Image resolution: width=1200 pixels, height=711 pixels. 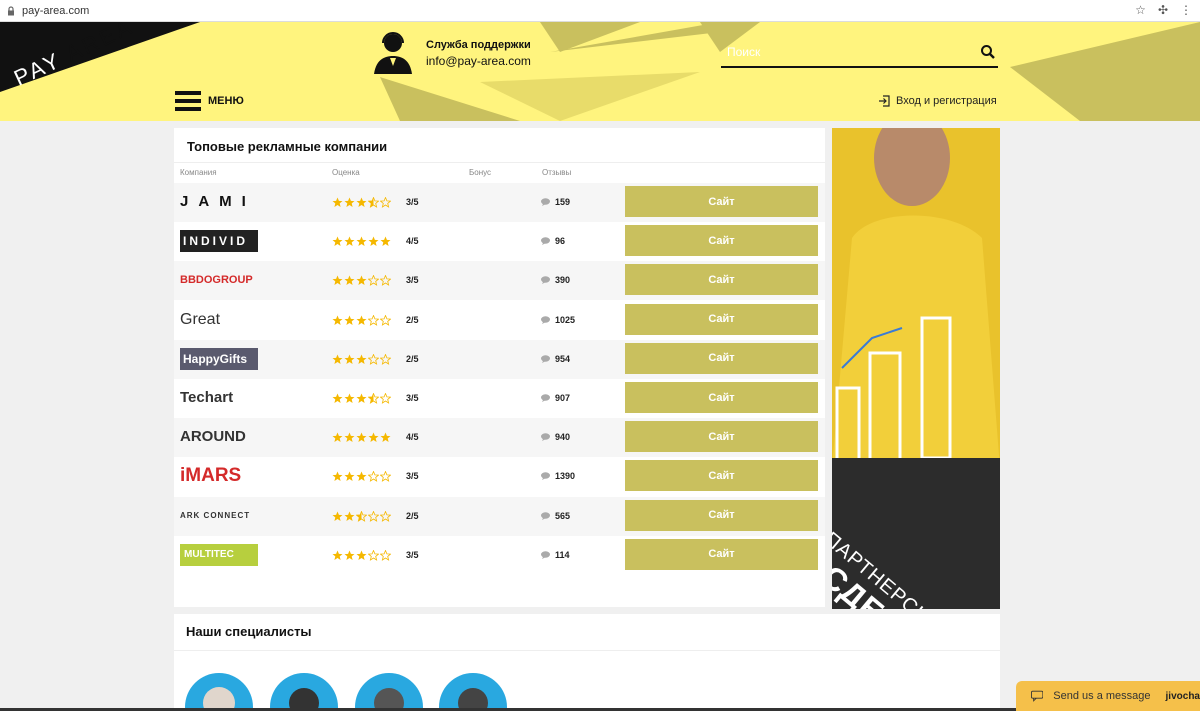 I want to click on reviews-link: 159, so click(x=555, y=202).